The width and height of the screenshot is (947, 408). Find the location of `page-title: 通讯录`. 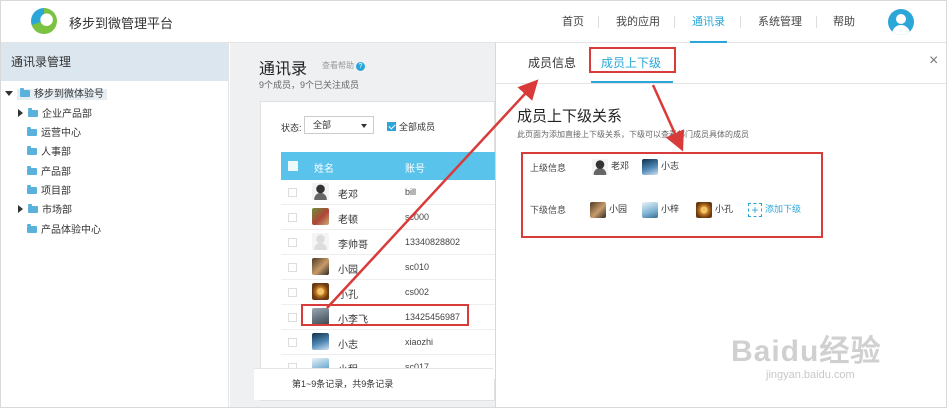

page-title: 通讯录 is located at coordinates (283, 69).